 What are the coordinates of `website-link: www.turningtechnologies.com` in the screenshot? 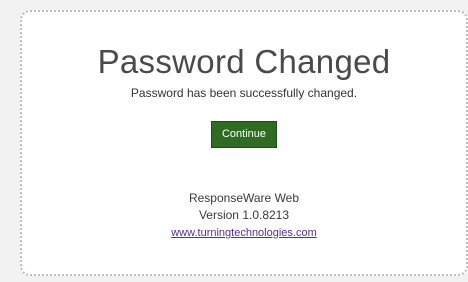 It's located at (244, 233).